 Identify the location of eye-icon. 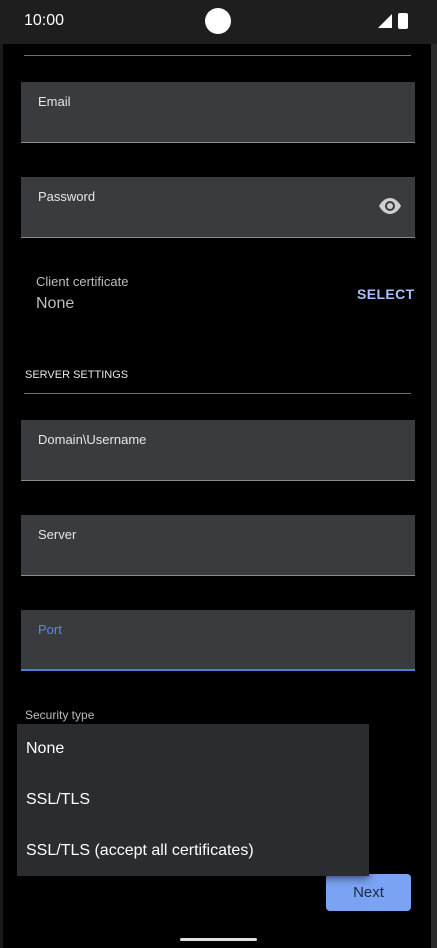
(390, 206).